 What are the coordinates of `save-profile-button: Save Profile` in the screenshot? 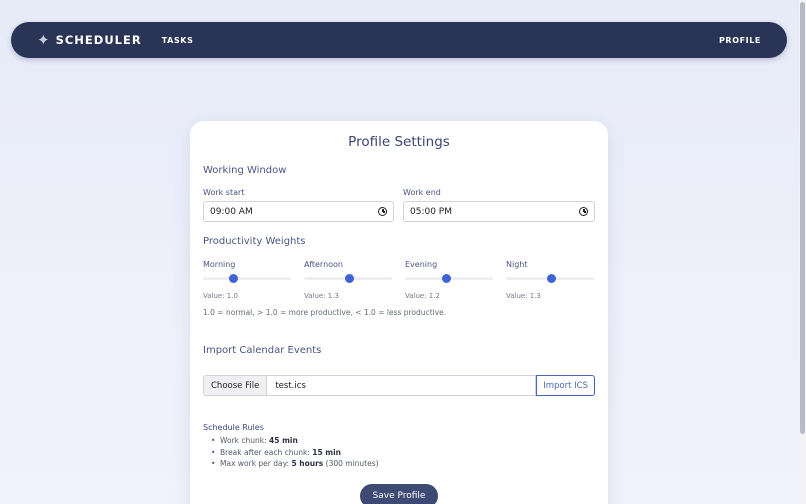 It's located at (399, 494).